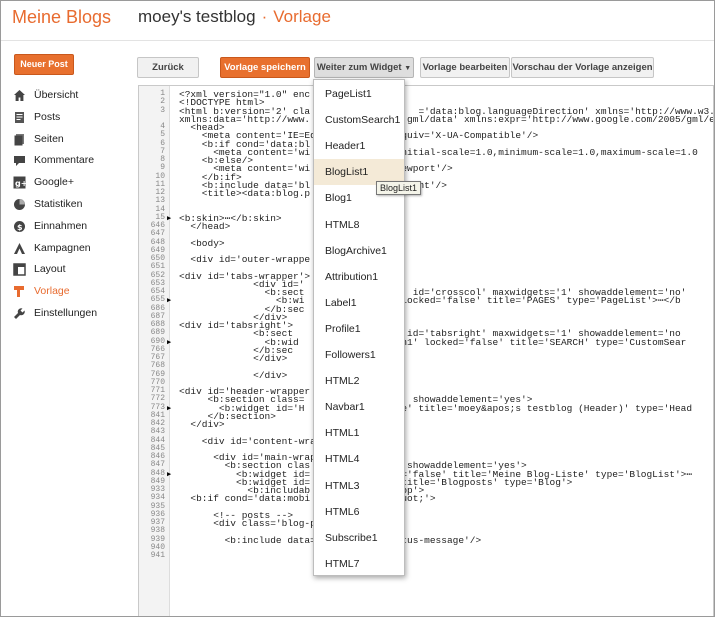 The image size is (715, 617). What do you see at coordinates (47, 116) in the screenshot?
I see `sidebar-item-label: Posts` at bounding box center [47, 116].